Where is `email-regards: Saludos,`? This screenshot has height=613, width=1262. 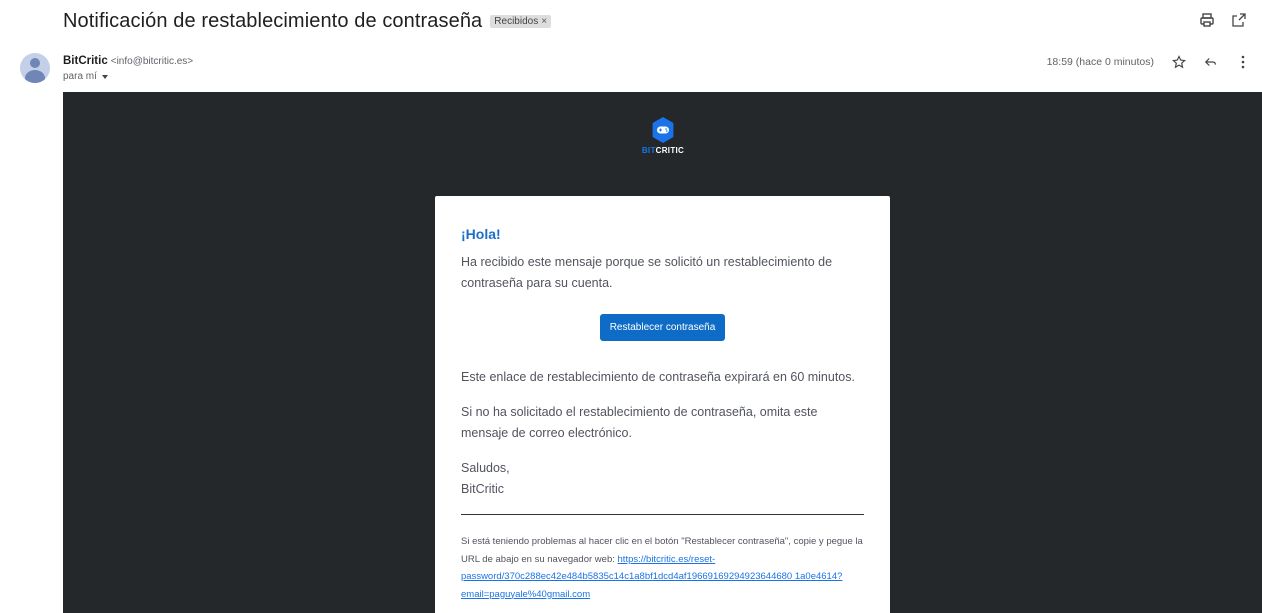
email-regards: Saludos, is located at coordinates (485, 468).